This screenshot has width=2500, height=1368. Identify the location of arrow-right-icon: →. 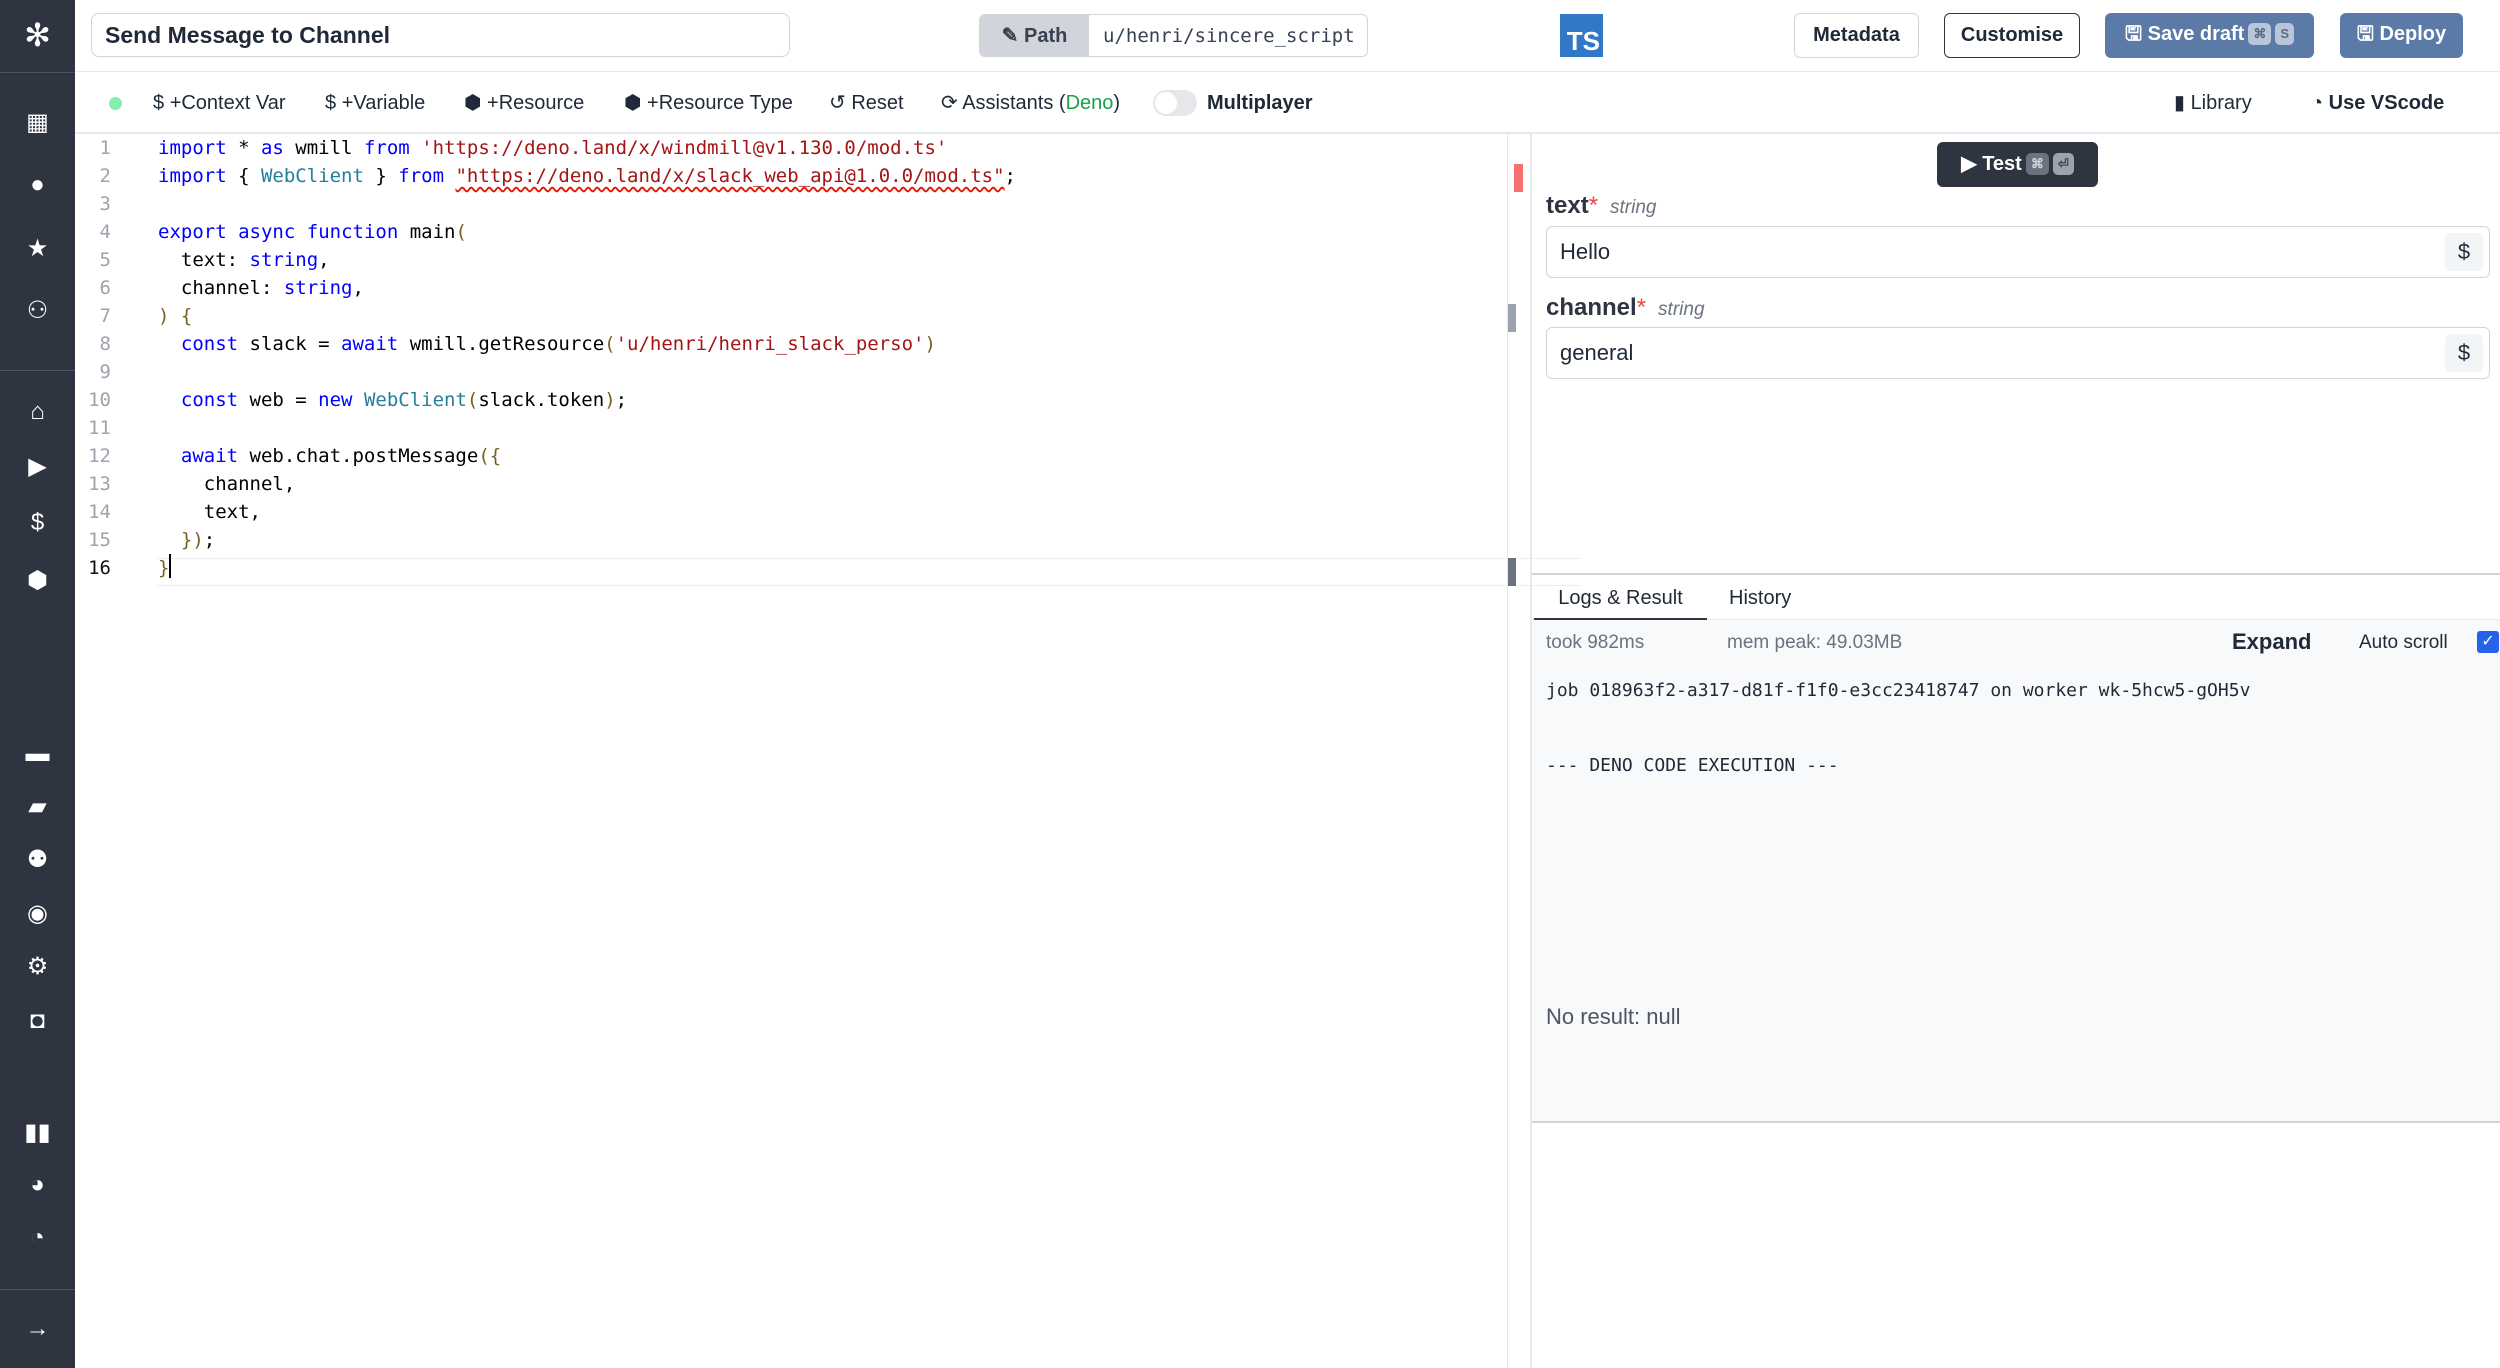
(37, 1329).